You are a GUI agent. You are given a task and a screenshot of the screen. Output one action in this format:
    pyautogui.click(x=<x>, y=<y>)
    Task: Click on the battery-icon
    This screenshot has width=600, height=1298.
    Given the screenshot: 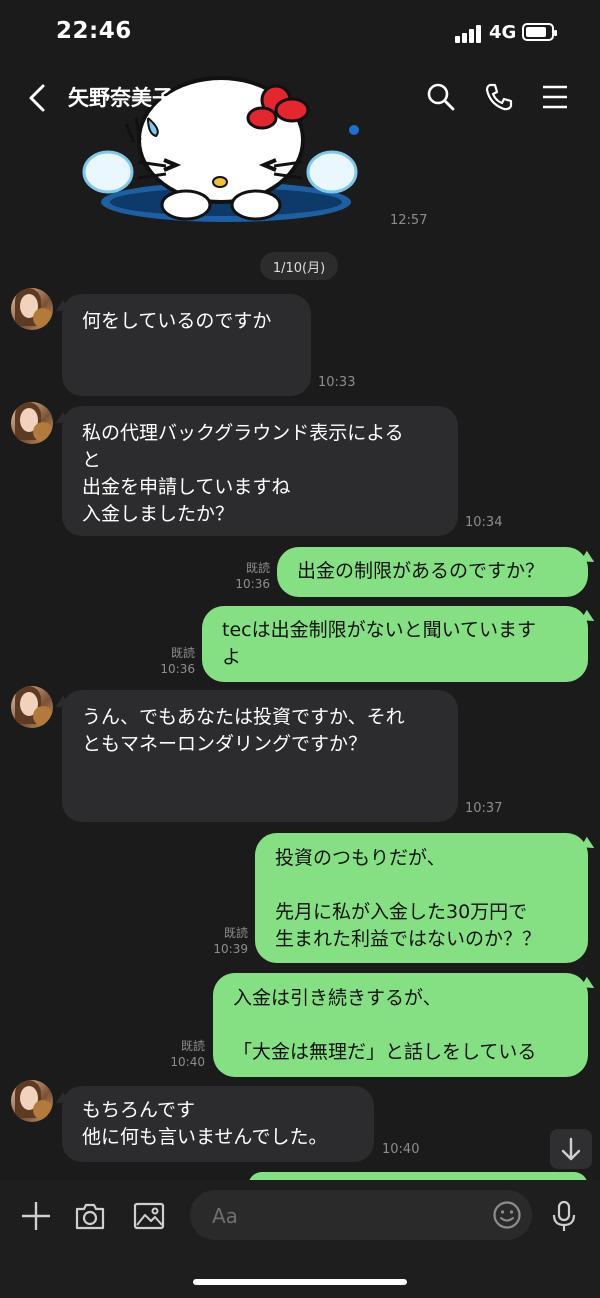 What is the action you would take?
    pyautogui.click(x=539, y=32)
    